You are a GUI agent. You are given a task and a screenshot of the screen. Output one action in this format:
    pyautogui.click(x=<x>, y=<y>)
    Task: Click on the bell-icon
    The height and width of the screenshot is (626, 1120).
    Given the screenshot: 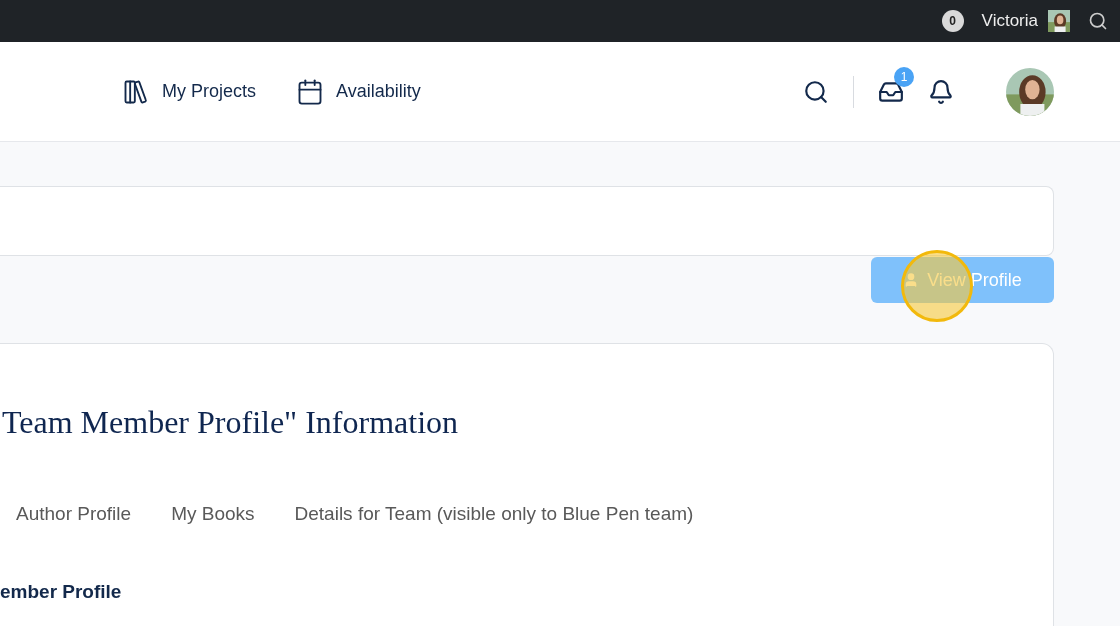 What is the action you would take?
    pyautogui.click(x=941, y=91)
    